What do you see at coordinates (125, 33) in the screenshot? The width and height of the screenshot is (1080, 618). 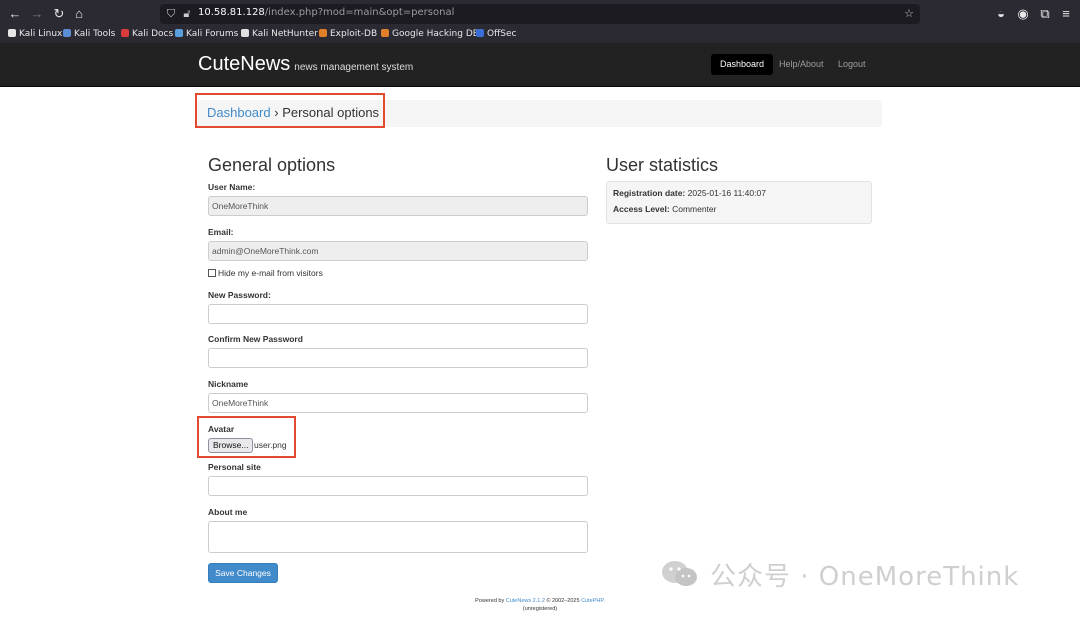 I see `kali-docs-icon` at bounding box center [125, 33].